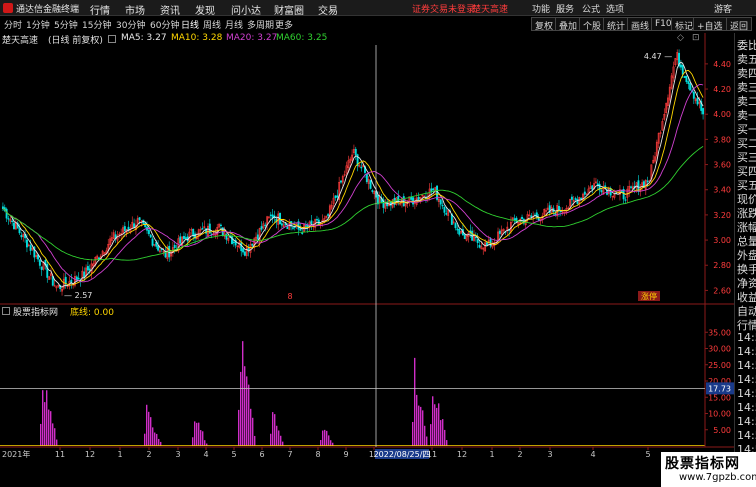  I want to click on cursor-value-label: 17.73, so click(719, 388).